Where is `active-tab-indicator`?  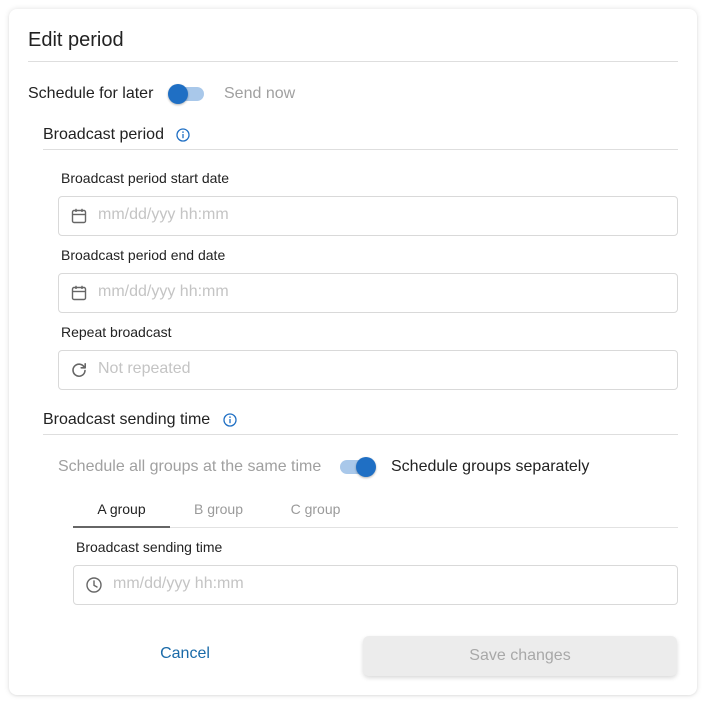
active-tab-indicator is located at coordinates (121, 527).